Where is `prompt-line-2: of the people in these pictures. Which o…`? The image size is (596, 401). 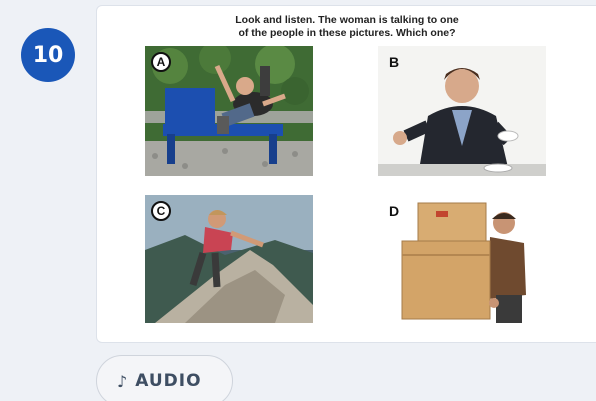 prompt-line-2: of the people in these pictures. Which o… is located at coordinates (347, 33).